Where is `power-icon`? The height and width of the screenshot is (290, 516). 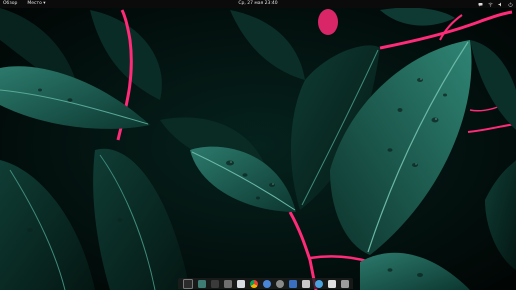 power-icon is located at coordinates (510, 4).